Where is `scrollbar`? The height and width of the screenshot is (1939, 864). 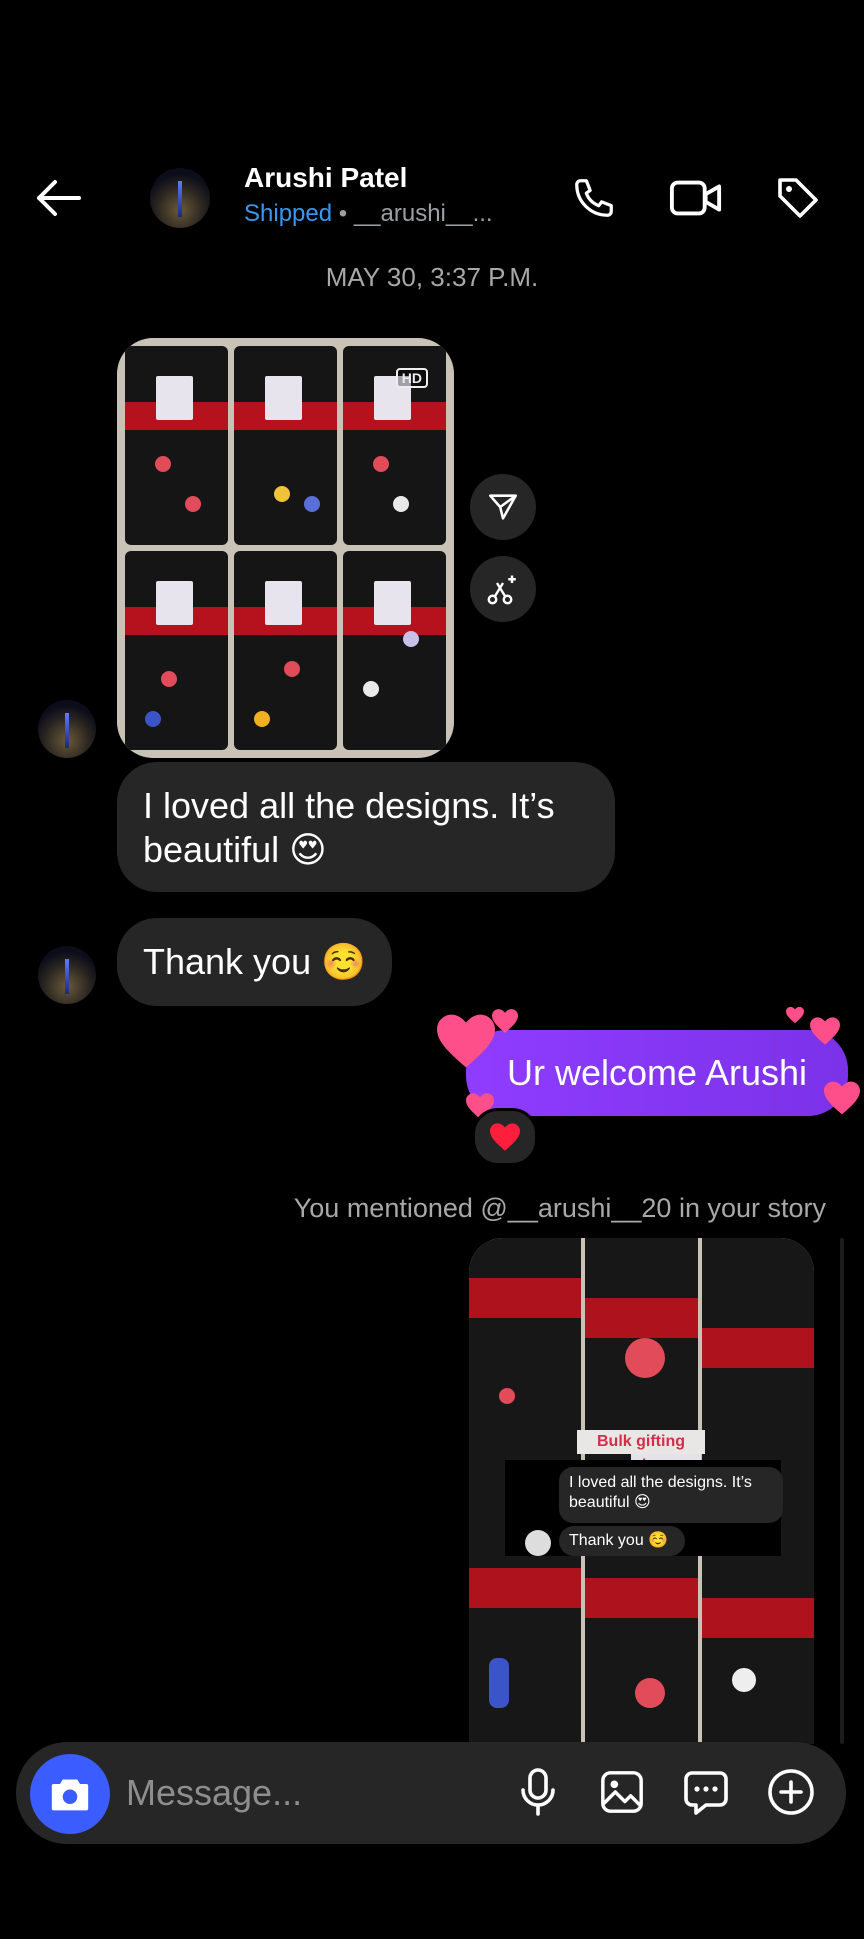 scrollbar is located at coordinates (842, 1491).